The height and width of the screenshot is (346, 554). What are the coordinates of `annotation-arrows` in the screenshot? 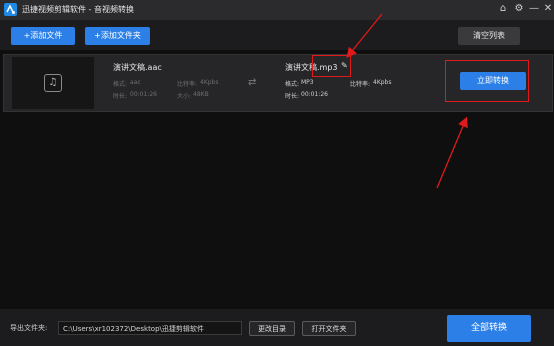 It's located at (407, 101).